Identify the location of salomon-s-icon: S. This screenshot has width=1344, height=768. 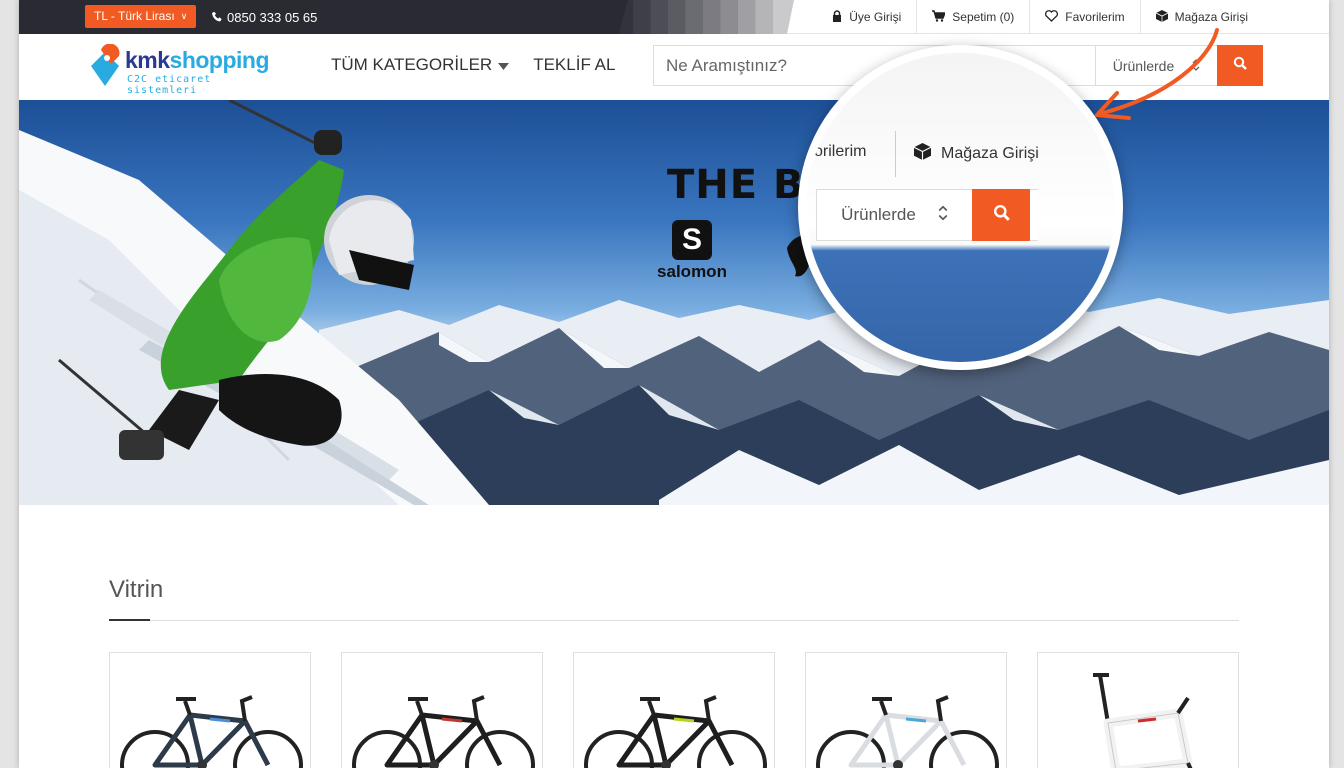
(692, 240).